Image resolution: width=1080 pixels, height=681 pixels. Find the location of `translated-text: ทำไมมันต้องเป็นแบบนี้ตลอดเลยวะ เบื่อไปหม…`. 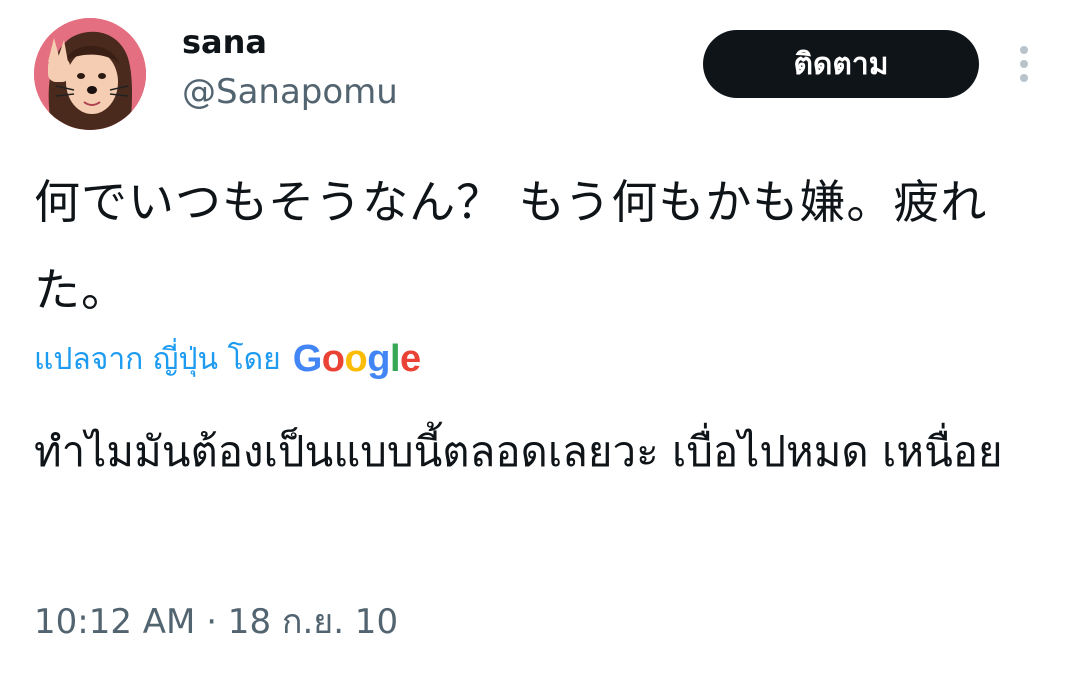

translated-text: ทำไมมันต้องเป็นแบบนี้ตลอดเลยวะ เบื่อไปหม… is located at coordinates (518, 451).